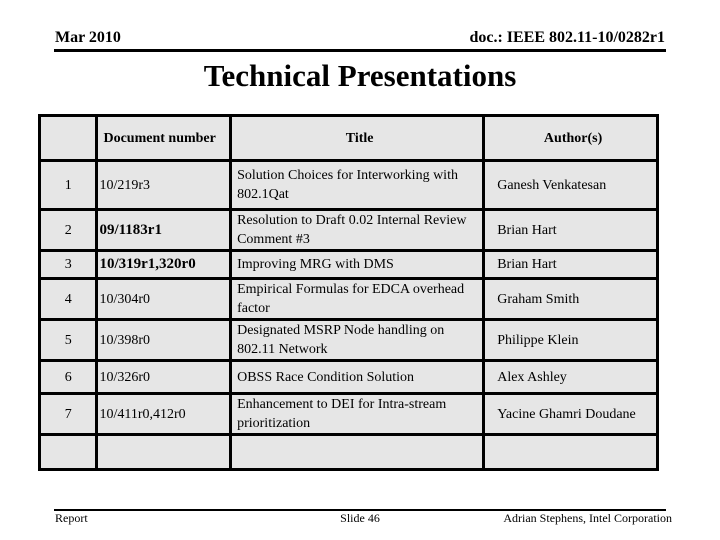 The image size is (720, 540). Describe the element at coordinates (570, 452) in the screenshot. I see `row-author` at that location.